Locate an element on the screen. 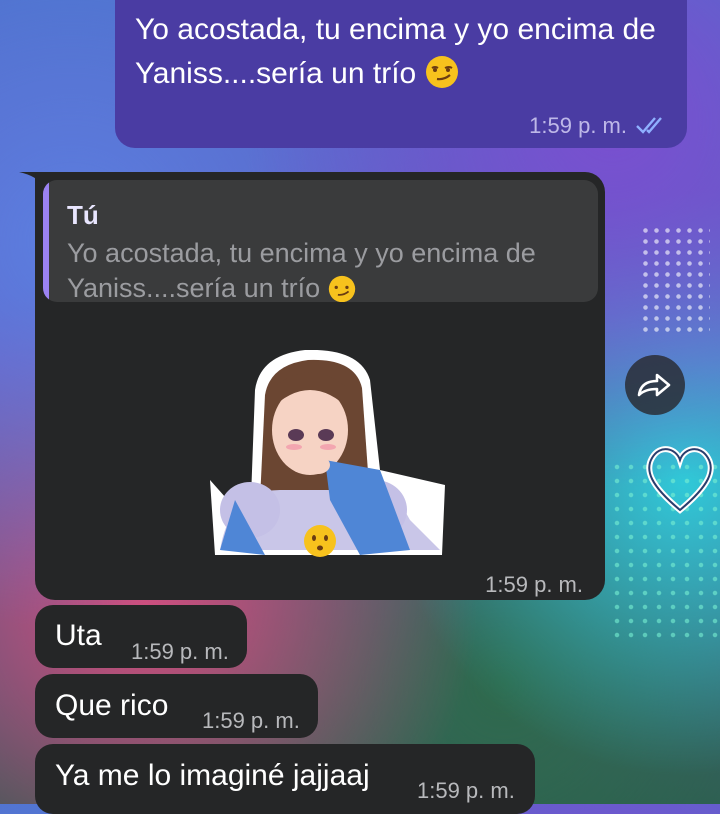 Image resolution: width=720 pixels, height=814 pixels. forward-icon is located at coordinates (654, 385).